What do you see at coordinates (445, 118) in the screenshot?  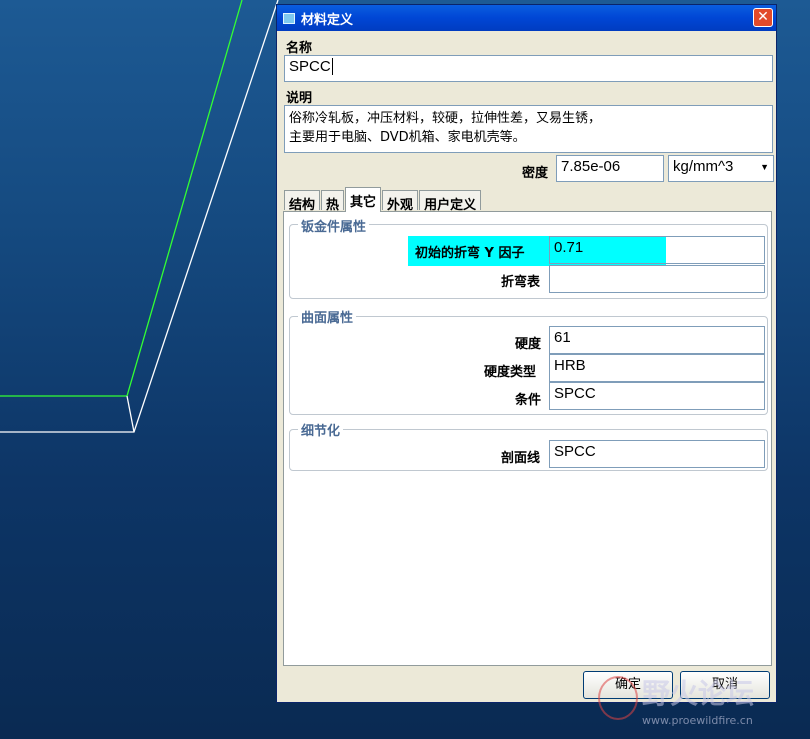 I see `description-line-1: 俗称冷轧板，冲压材料，较硬，拉伸性差，又易生锈，` at bounding box center [445, 118].